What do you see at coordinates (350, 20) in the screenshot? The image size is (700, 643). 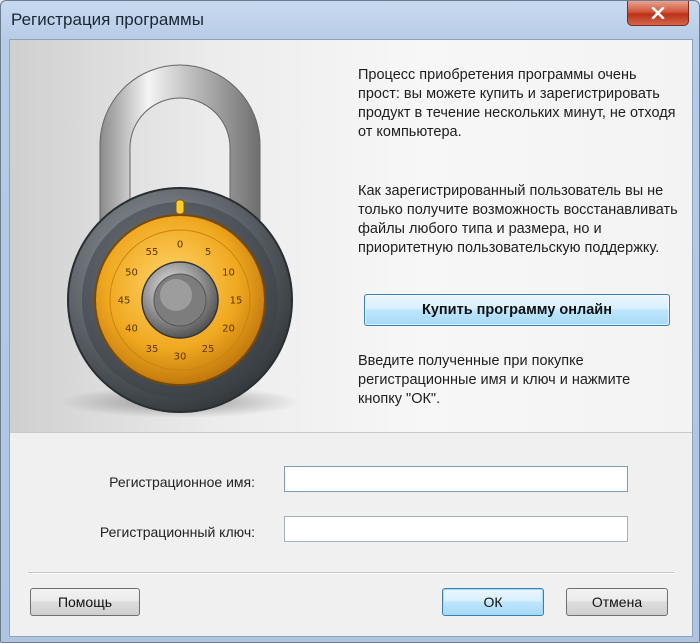 I see `title-bar: Регистрация программы` at bounding box center [350, 20].